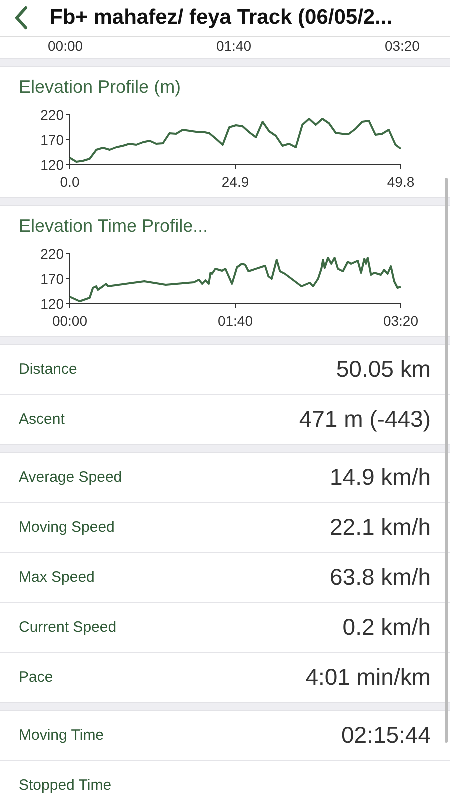 This screenshot has width=450, height=800. What do you see at coordinates (70, 321) in the screenshot?
I see `x-tick-label: 00:00` at bounding box center [70, 321].